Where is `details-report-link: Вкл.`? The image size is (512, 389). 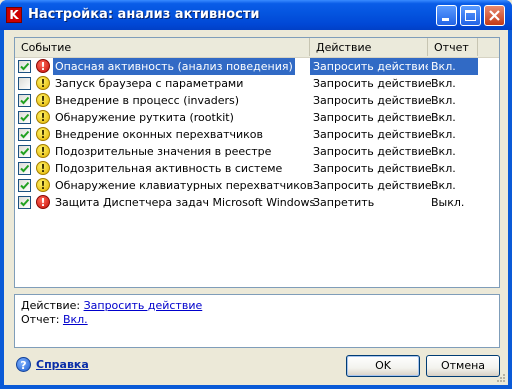
details-report-link: Вкл. is located at coordinates (75, 319).